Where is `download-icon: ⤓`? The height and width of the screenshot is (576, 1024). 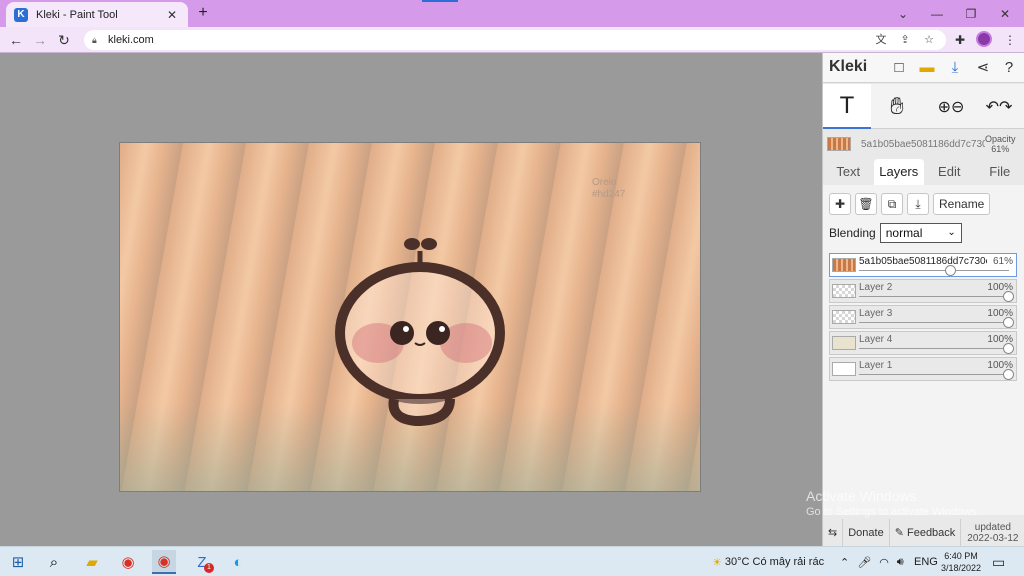 download-icon: ⤓ is located at coordinates (955, 68).